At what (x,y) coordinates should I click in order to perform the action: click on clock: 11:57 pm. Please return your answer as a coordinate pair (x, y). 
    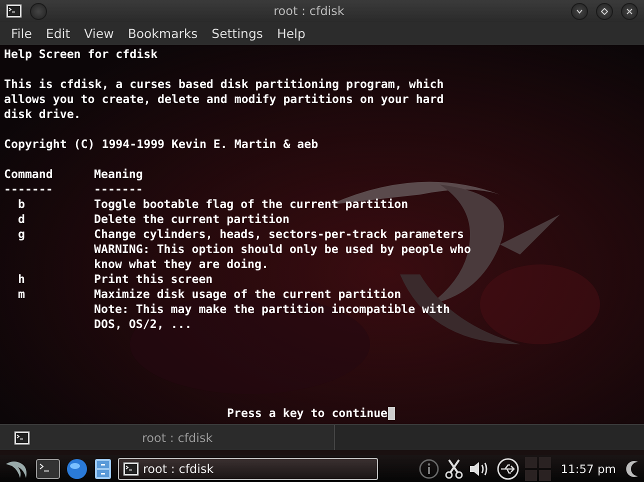
    Looking at the image, I should click on (588, 469).